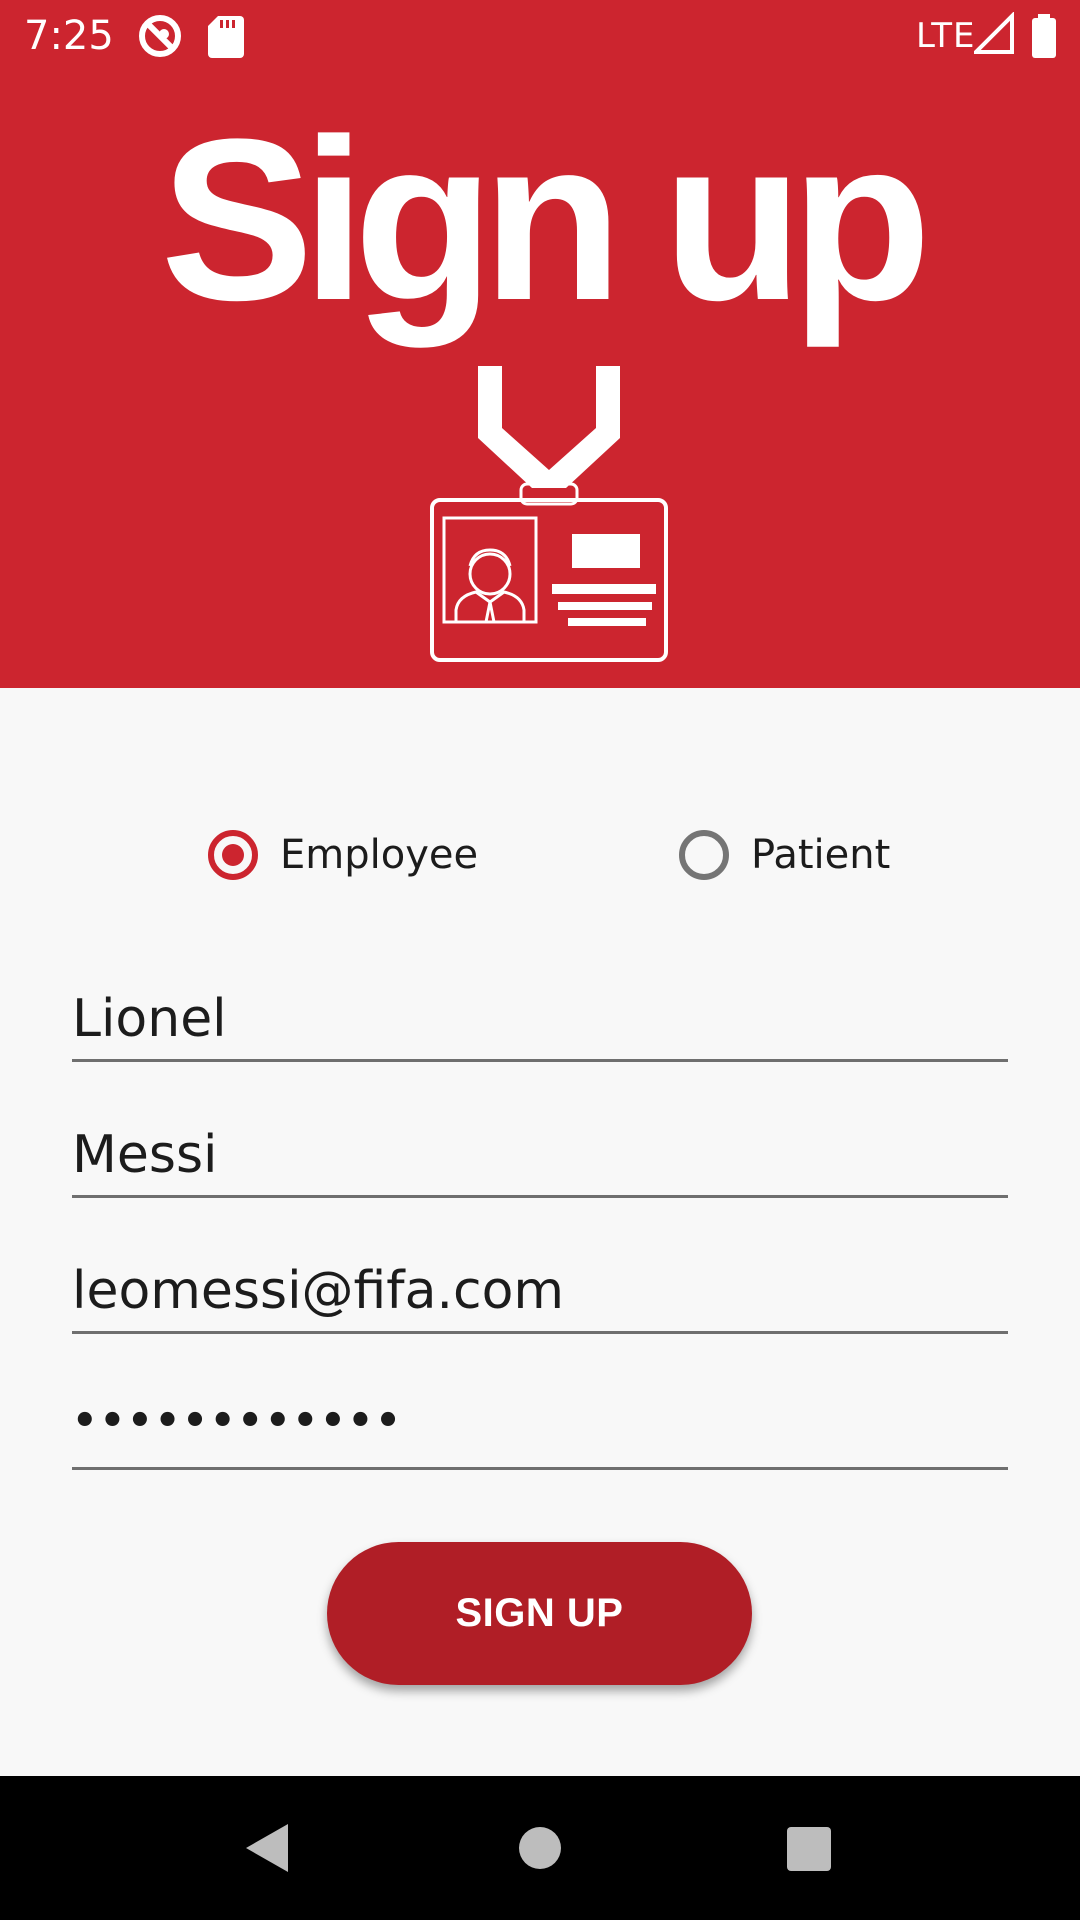 Image resolution: width=1080 pixels, height=1920 pixels. I want to click on last-name-field: Messi, so click(540, 1158).